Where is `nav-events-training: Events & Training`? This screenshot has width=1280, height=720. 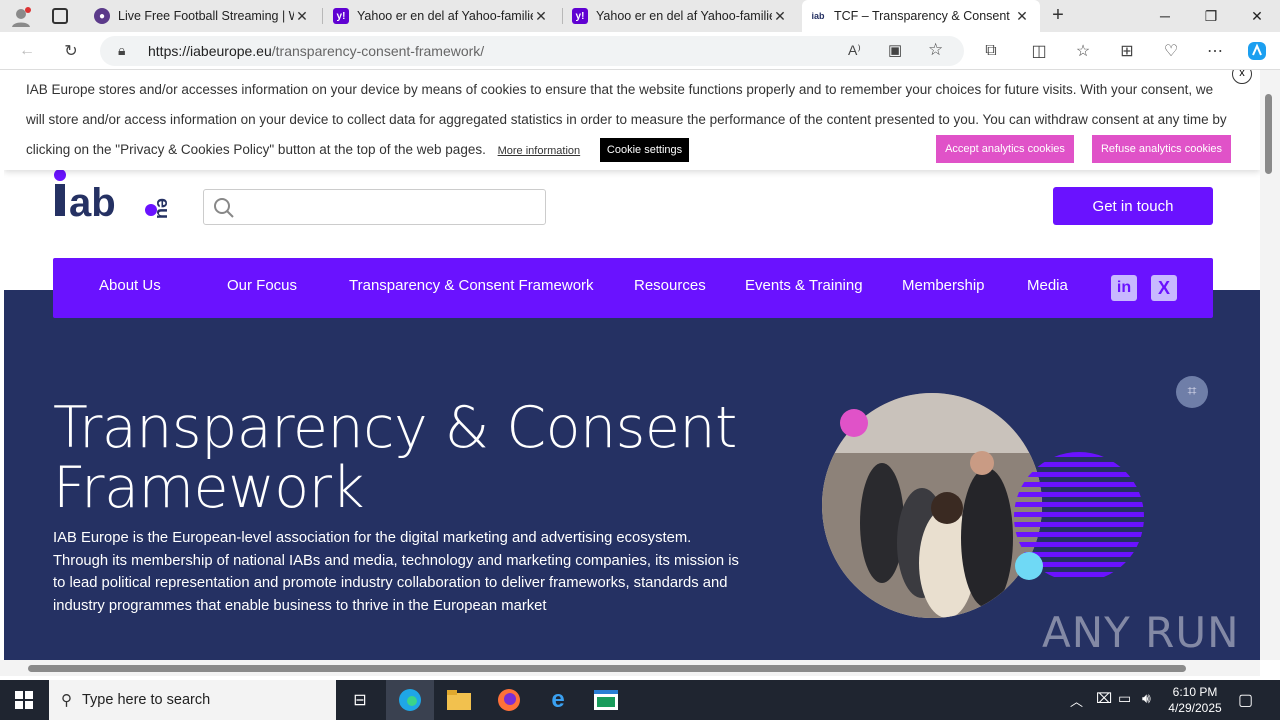 nav-events-training: Events & Training is located at coordinates (804, 285).